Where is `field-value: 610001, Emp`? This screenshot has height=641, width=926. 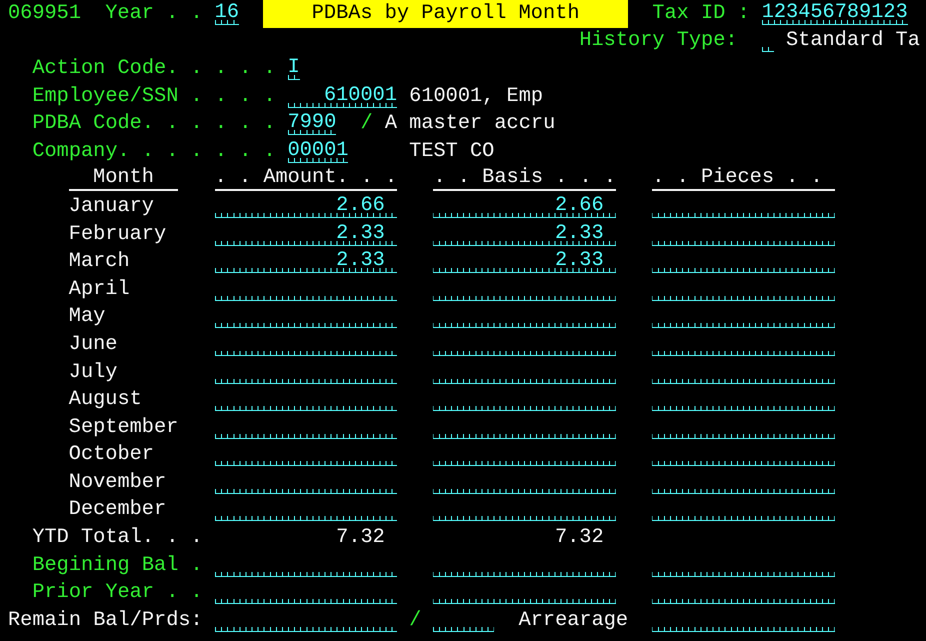 field-value: 610001, Emp is located at coordinates (476, 97).